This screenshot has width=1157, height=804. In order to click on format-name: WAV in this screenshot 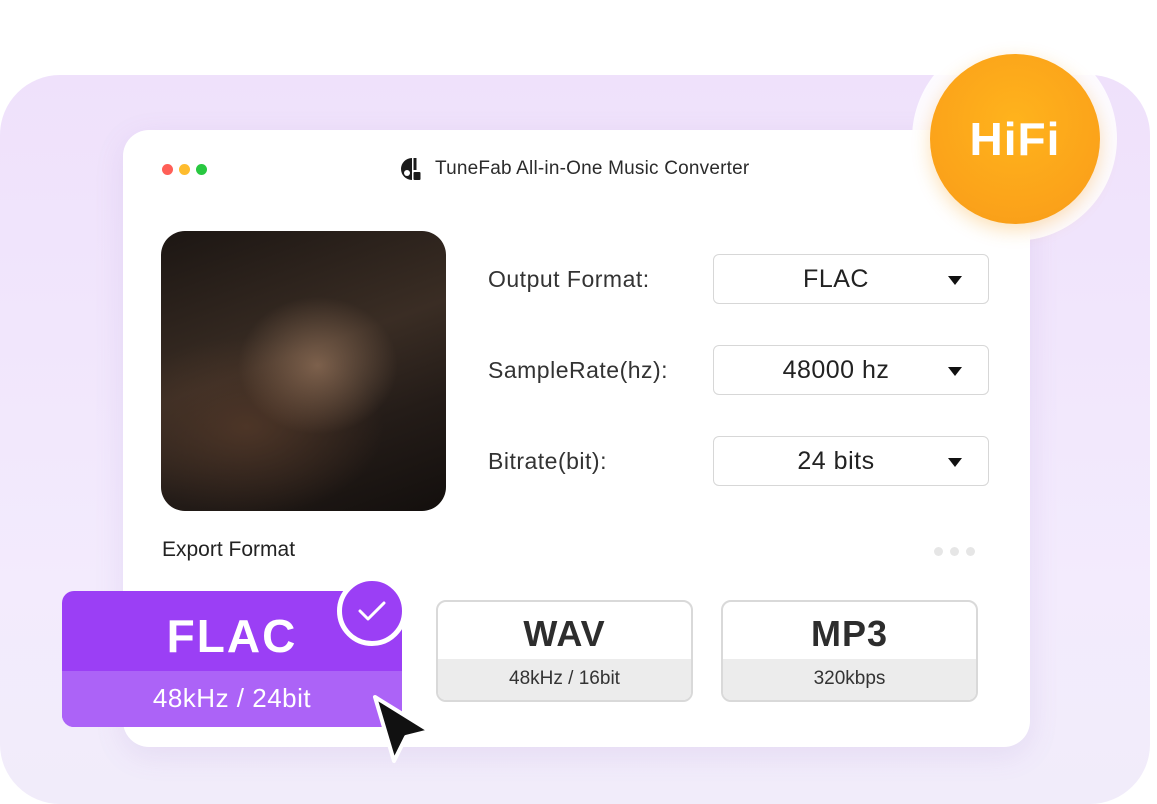, I will do `click(564, 633)`.